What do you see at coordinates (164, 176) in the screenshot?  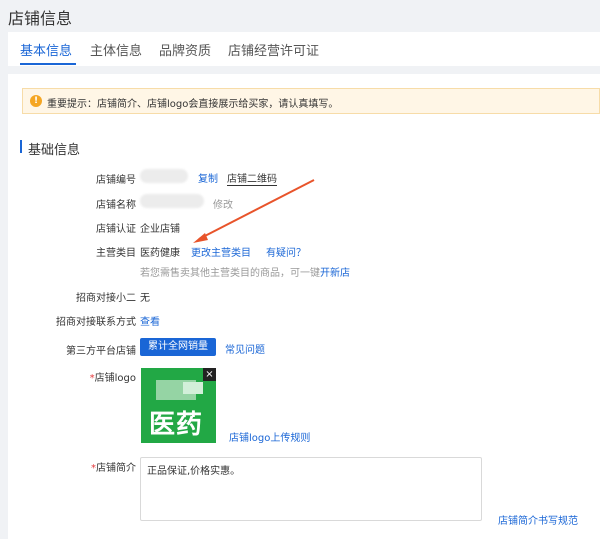 I see `shop-id-value-redacted` at bounding box center [164, 176].